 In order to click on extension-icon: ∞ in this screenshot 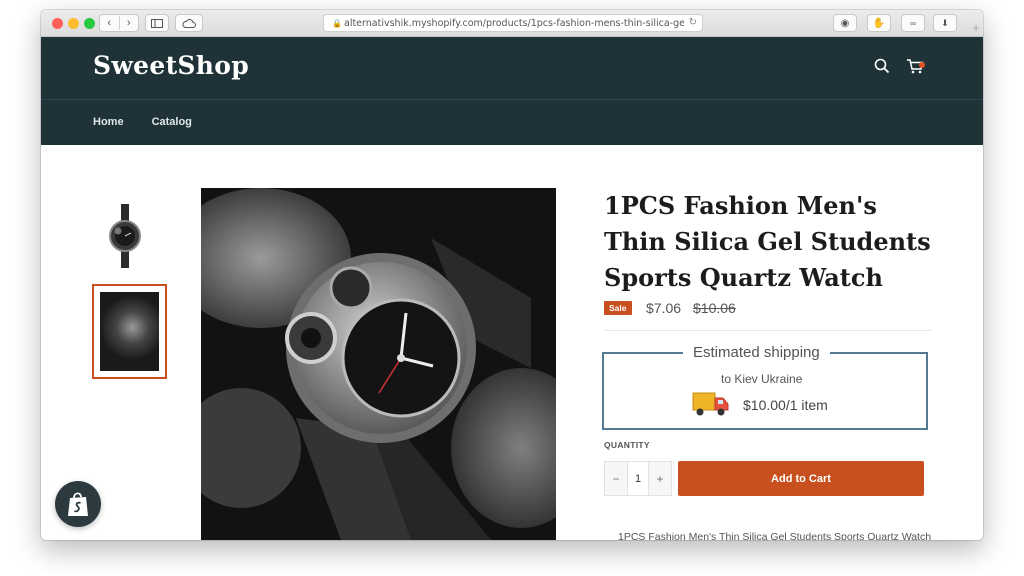, I will do `click(913, 23)`.